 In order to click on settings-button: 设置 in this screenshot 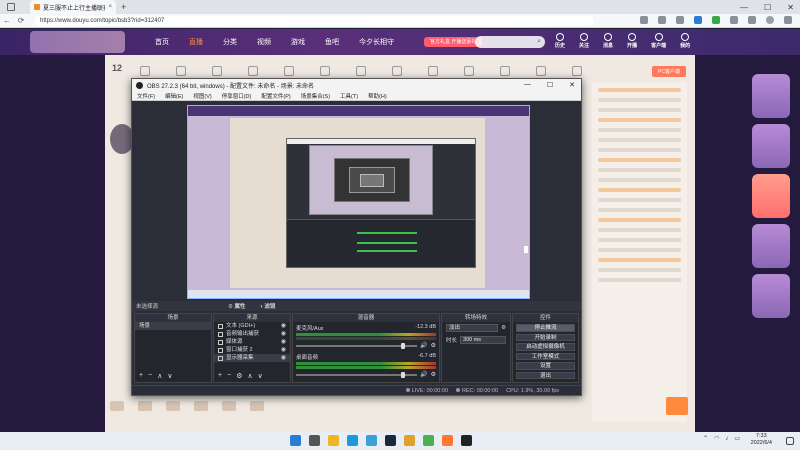, I will do `click(545, 366)`.